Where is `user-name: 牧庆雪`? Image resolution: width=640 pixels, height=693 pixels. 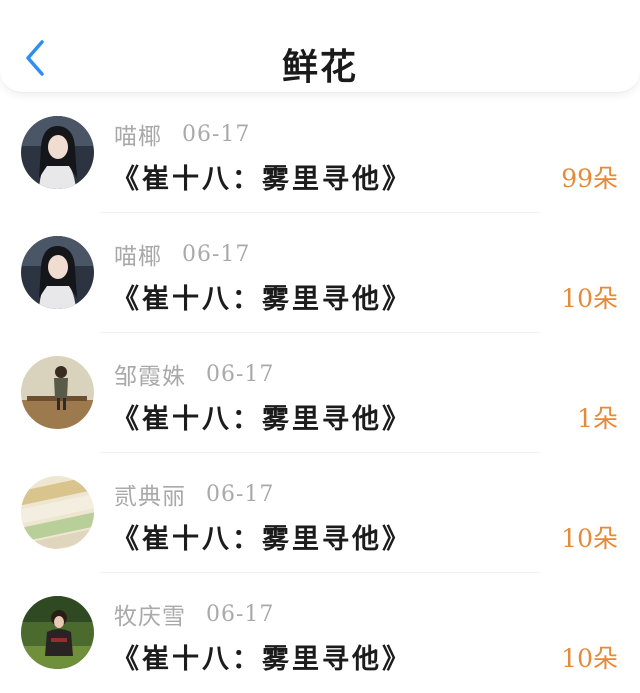 user-name: 牧庆雪 is located at coordinates (150, 617).